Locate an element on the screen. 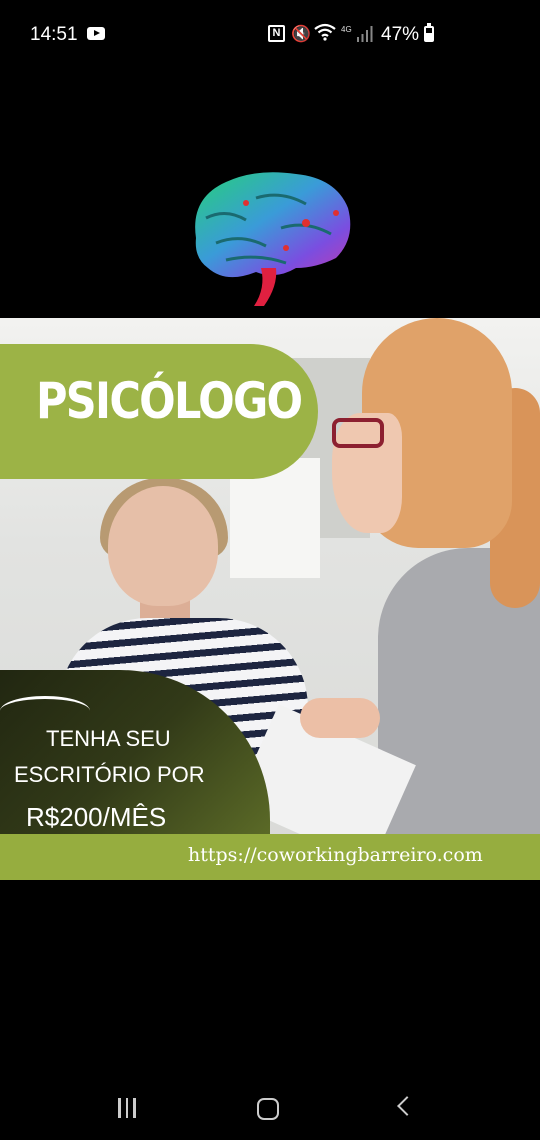  recent-apps-icon is located at coordinates (127, 1108).